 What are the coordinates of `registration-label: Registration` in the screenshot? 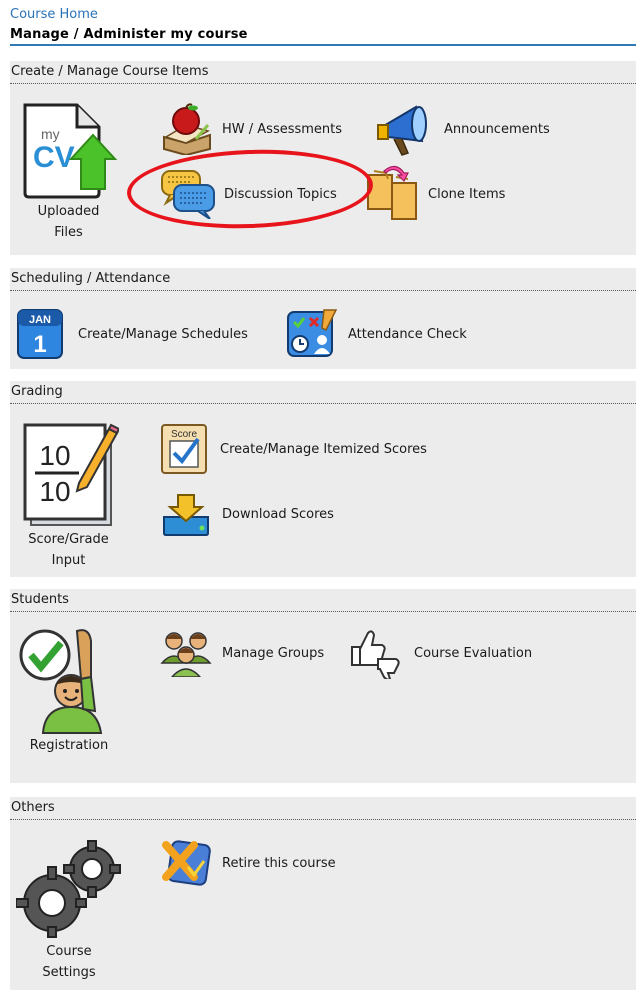 It's located at (69, 745).